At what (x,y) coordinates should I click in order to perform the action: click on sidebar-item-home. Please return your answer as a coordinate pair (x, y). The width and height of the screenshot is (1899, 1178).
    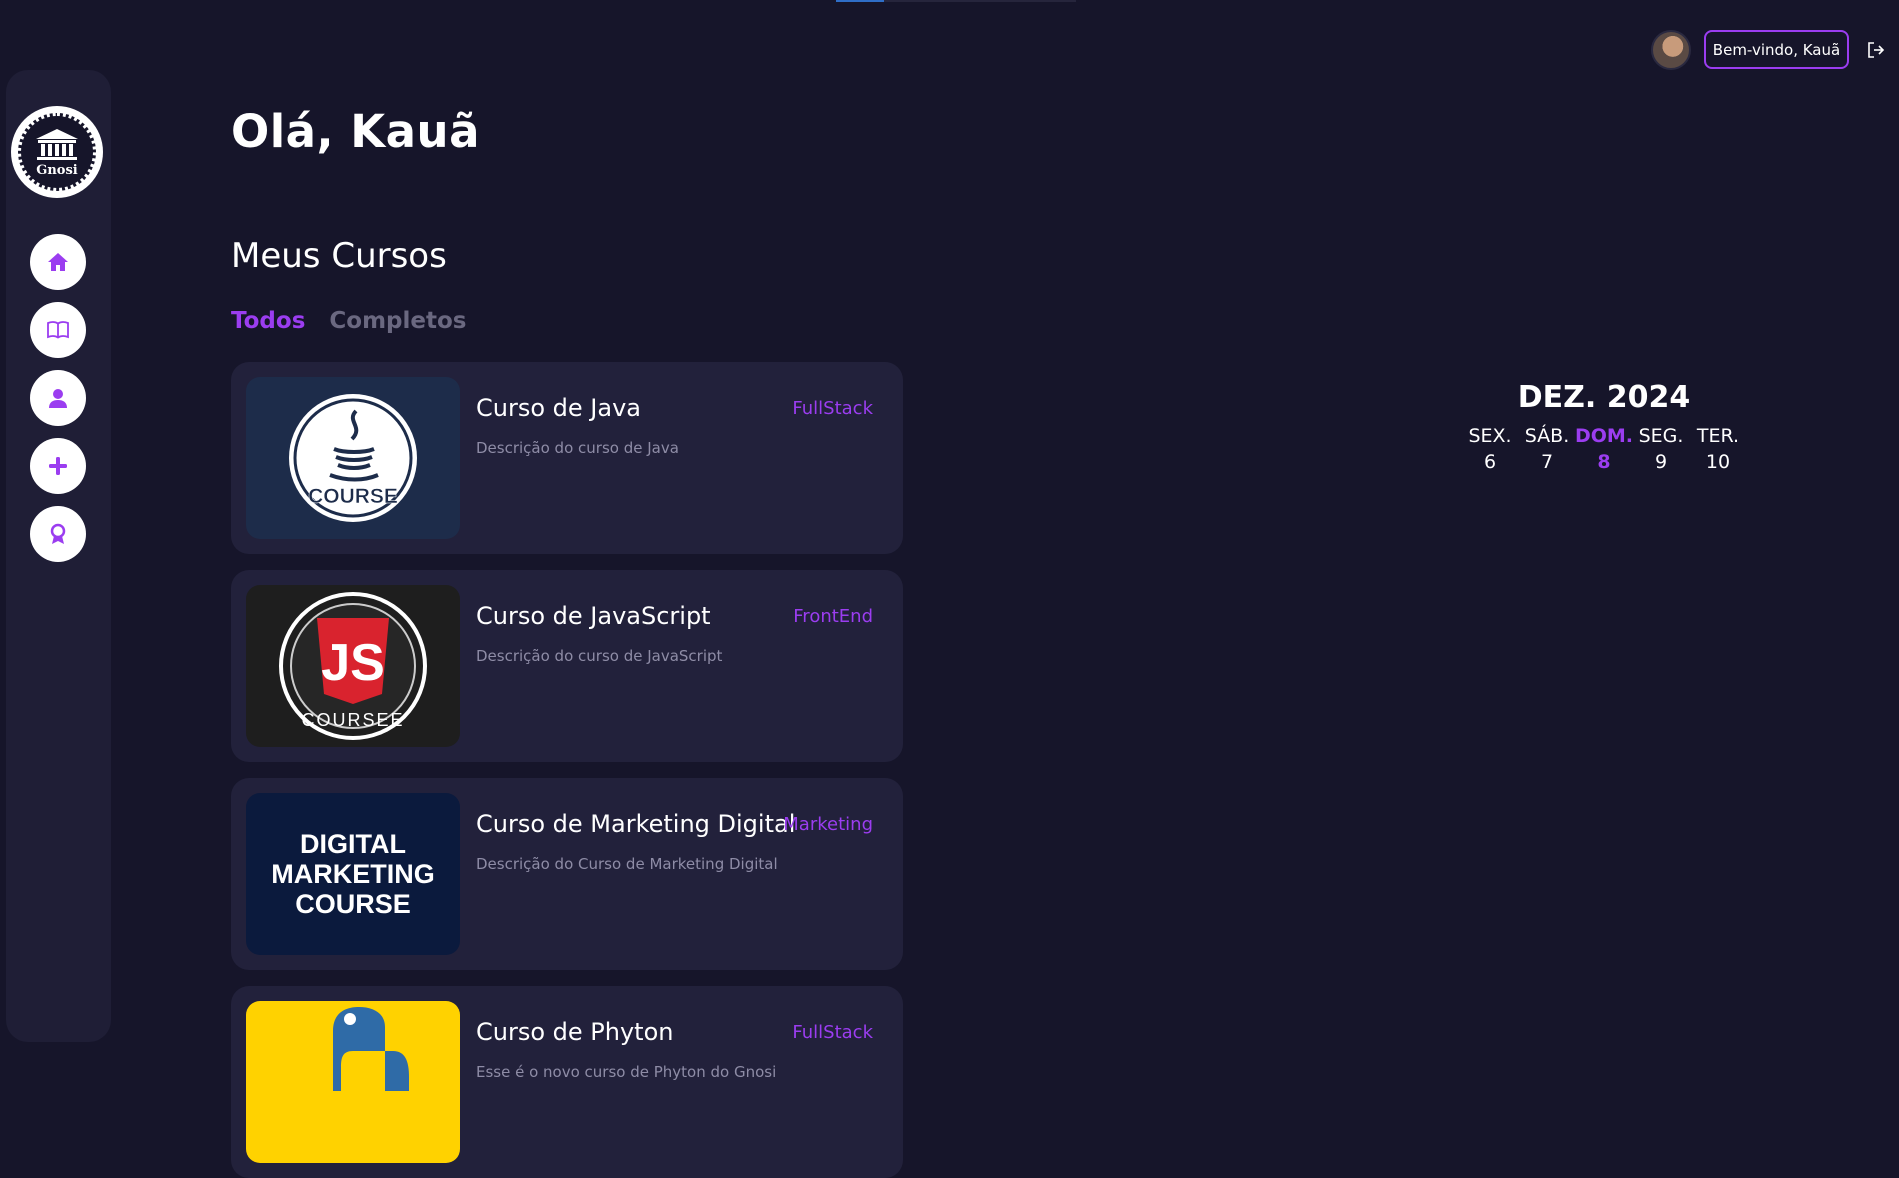
    Looking at the image, I should click on (58, 262).